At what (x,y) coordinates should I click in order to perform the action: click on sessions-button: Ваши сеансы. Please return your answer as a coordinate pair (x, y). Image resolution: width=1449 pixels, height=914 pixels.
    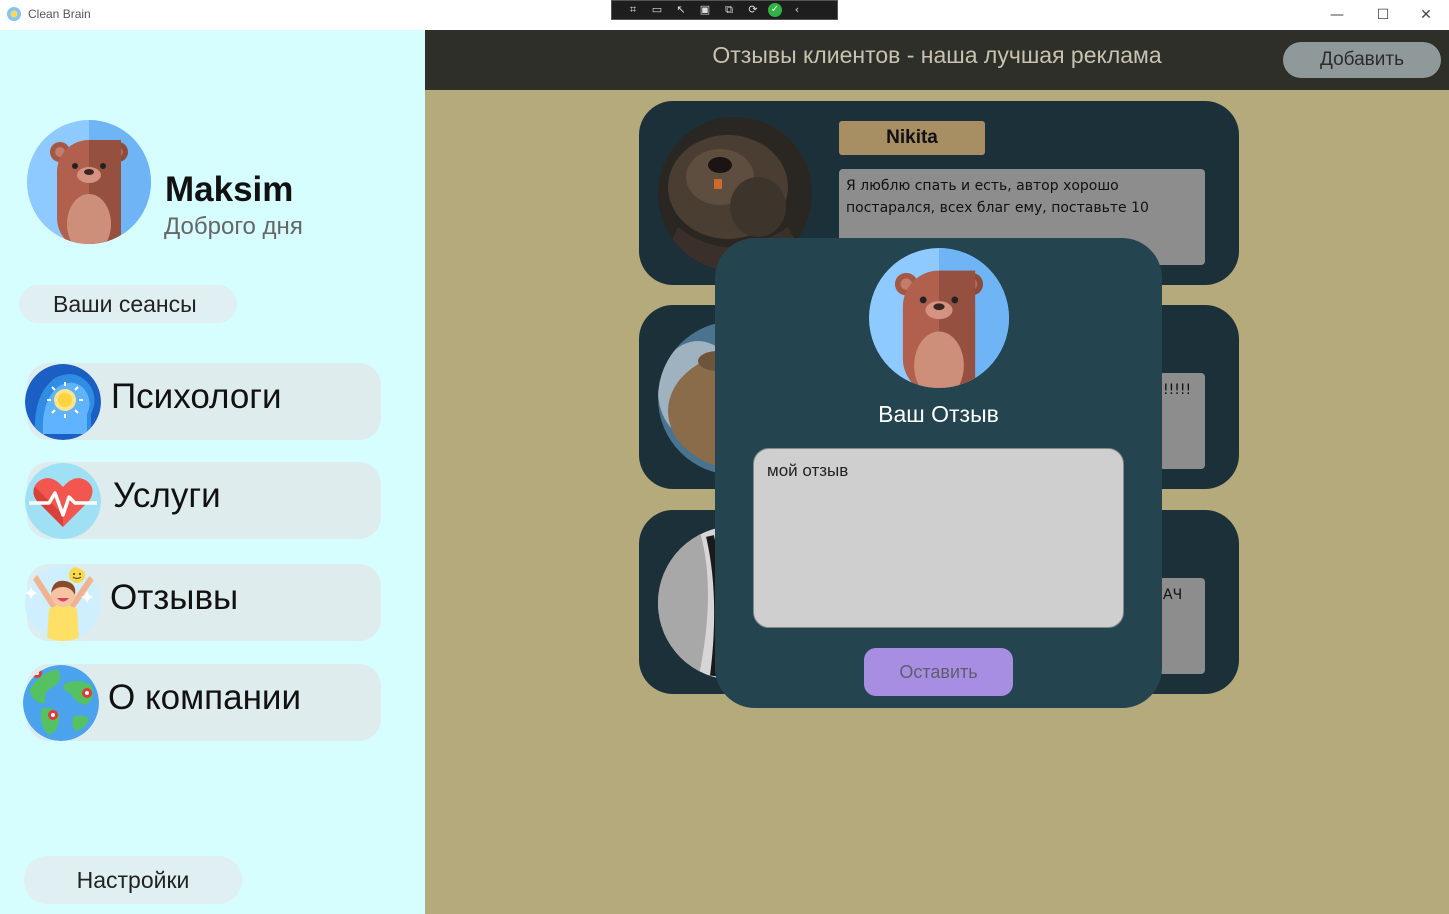
    Looking at the image, I should click on (128, 304).